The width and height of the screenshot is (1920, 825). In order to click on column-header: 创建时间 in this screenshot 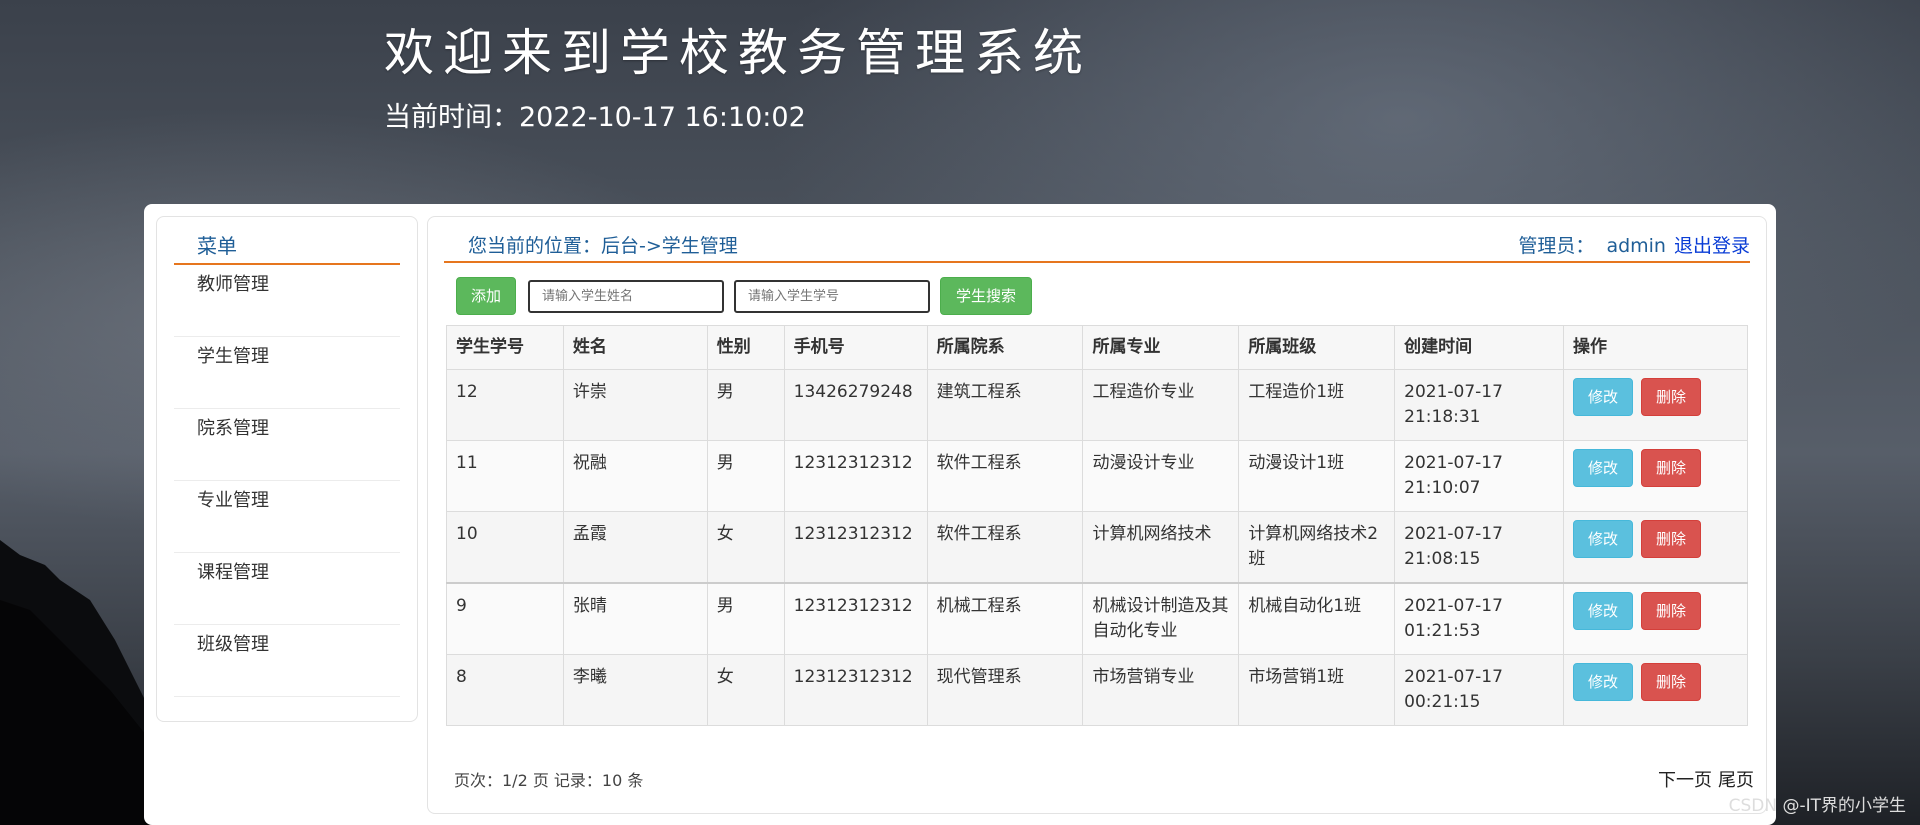, I will do `click(1479, 347)`.